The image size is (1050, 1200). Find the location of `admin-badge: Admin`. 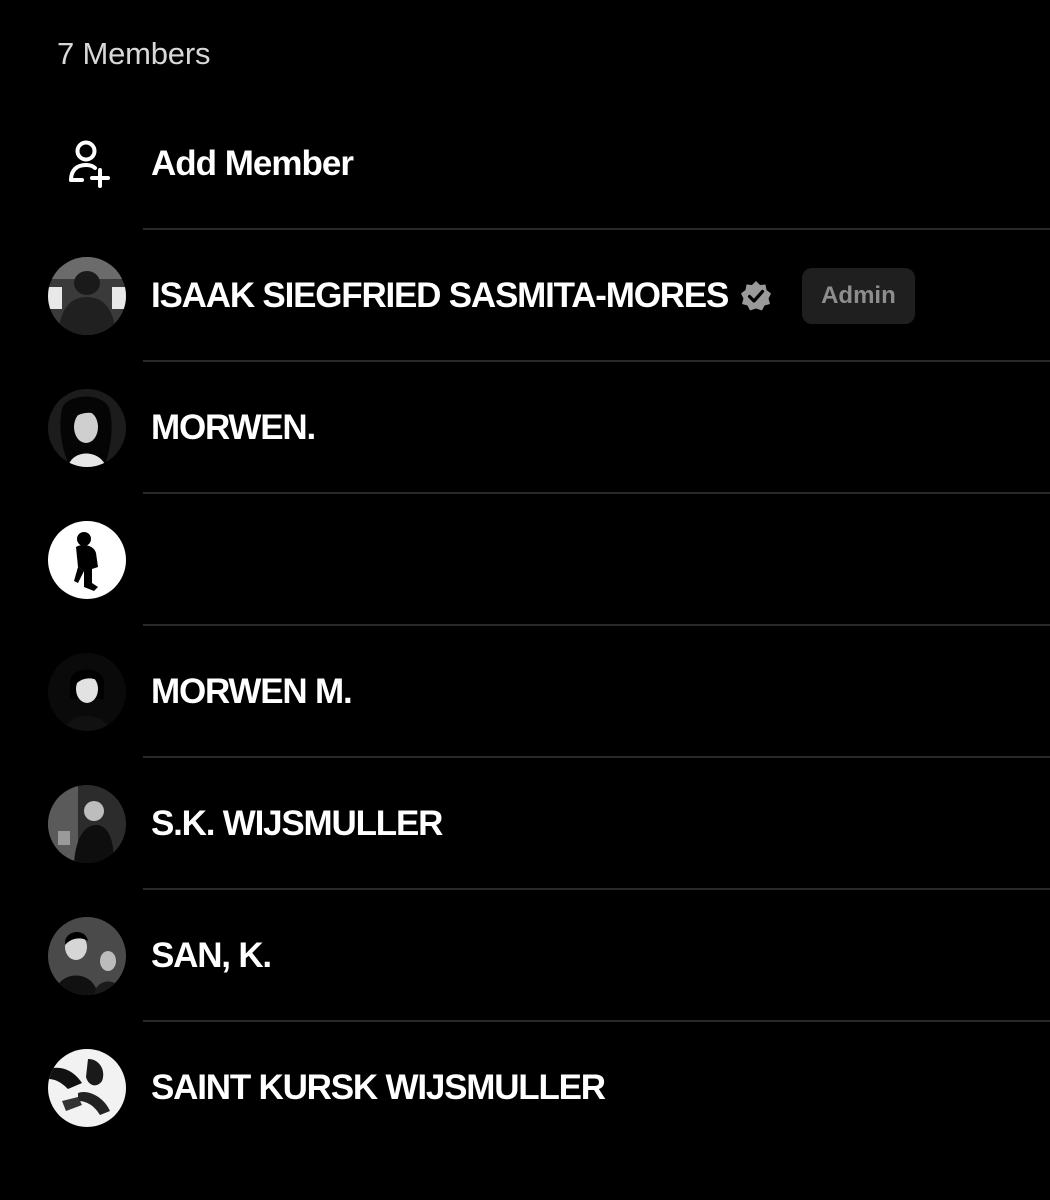

admin-badge: Admin is located at coordinates (858, 296).